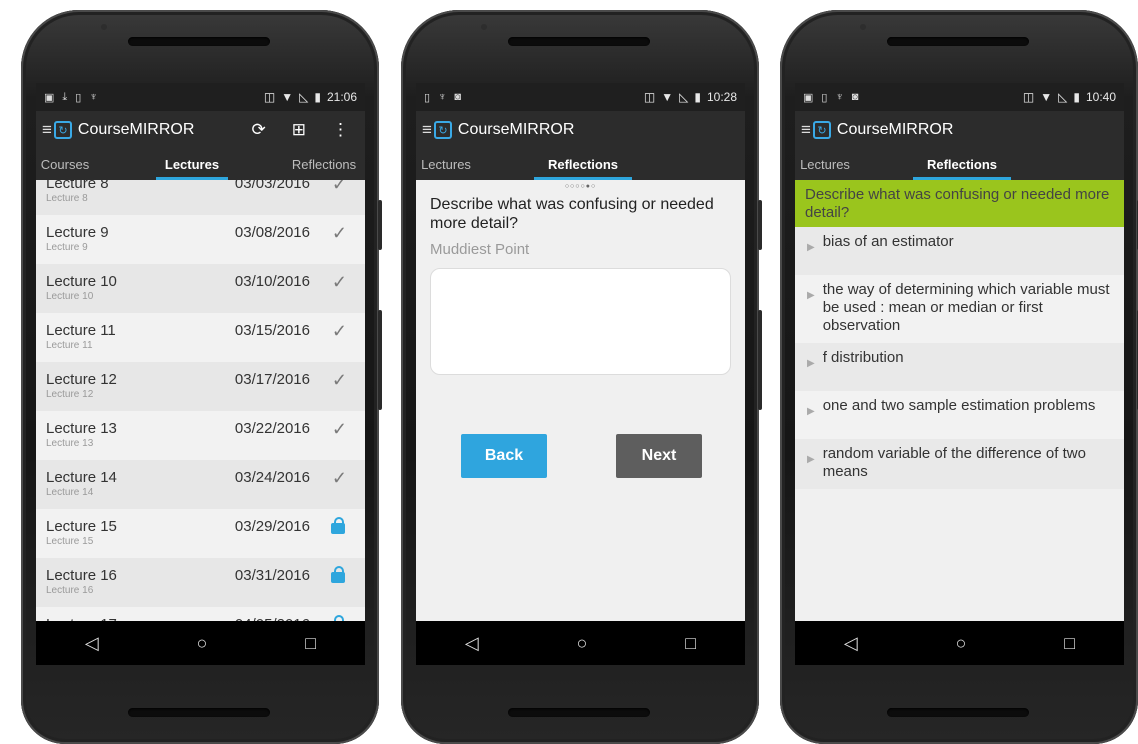 The image size is (1138, 744). I want to click on status-bar: ▯ ♆ ◙ ◫ ▼ ◺ ▮ 10:28, so click(580, 97).